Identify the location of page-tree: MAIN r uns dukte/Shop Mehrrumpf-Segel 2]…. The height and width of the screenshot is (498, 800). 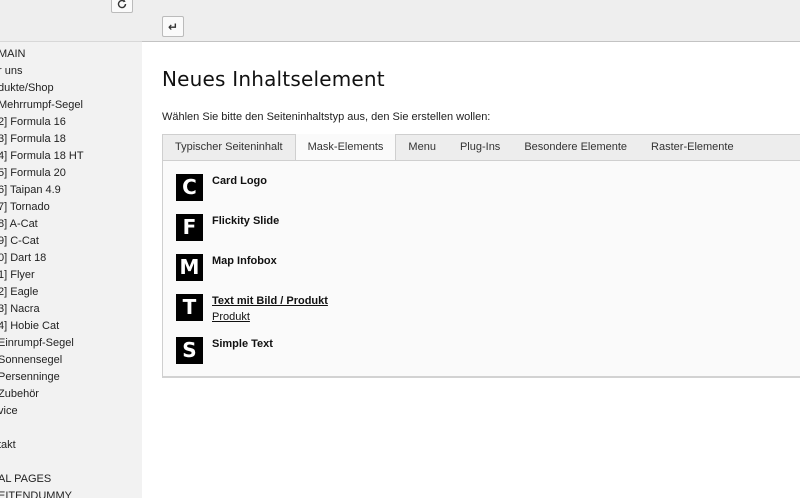
(42, 272).